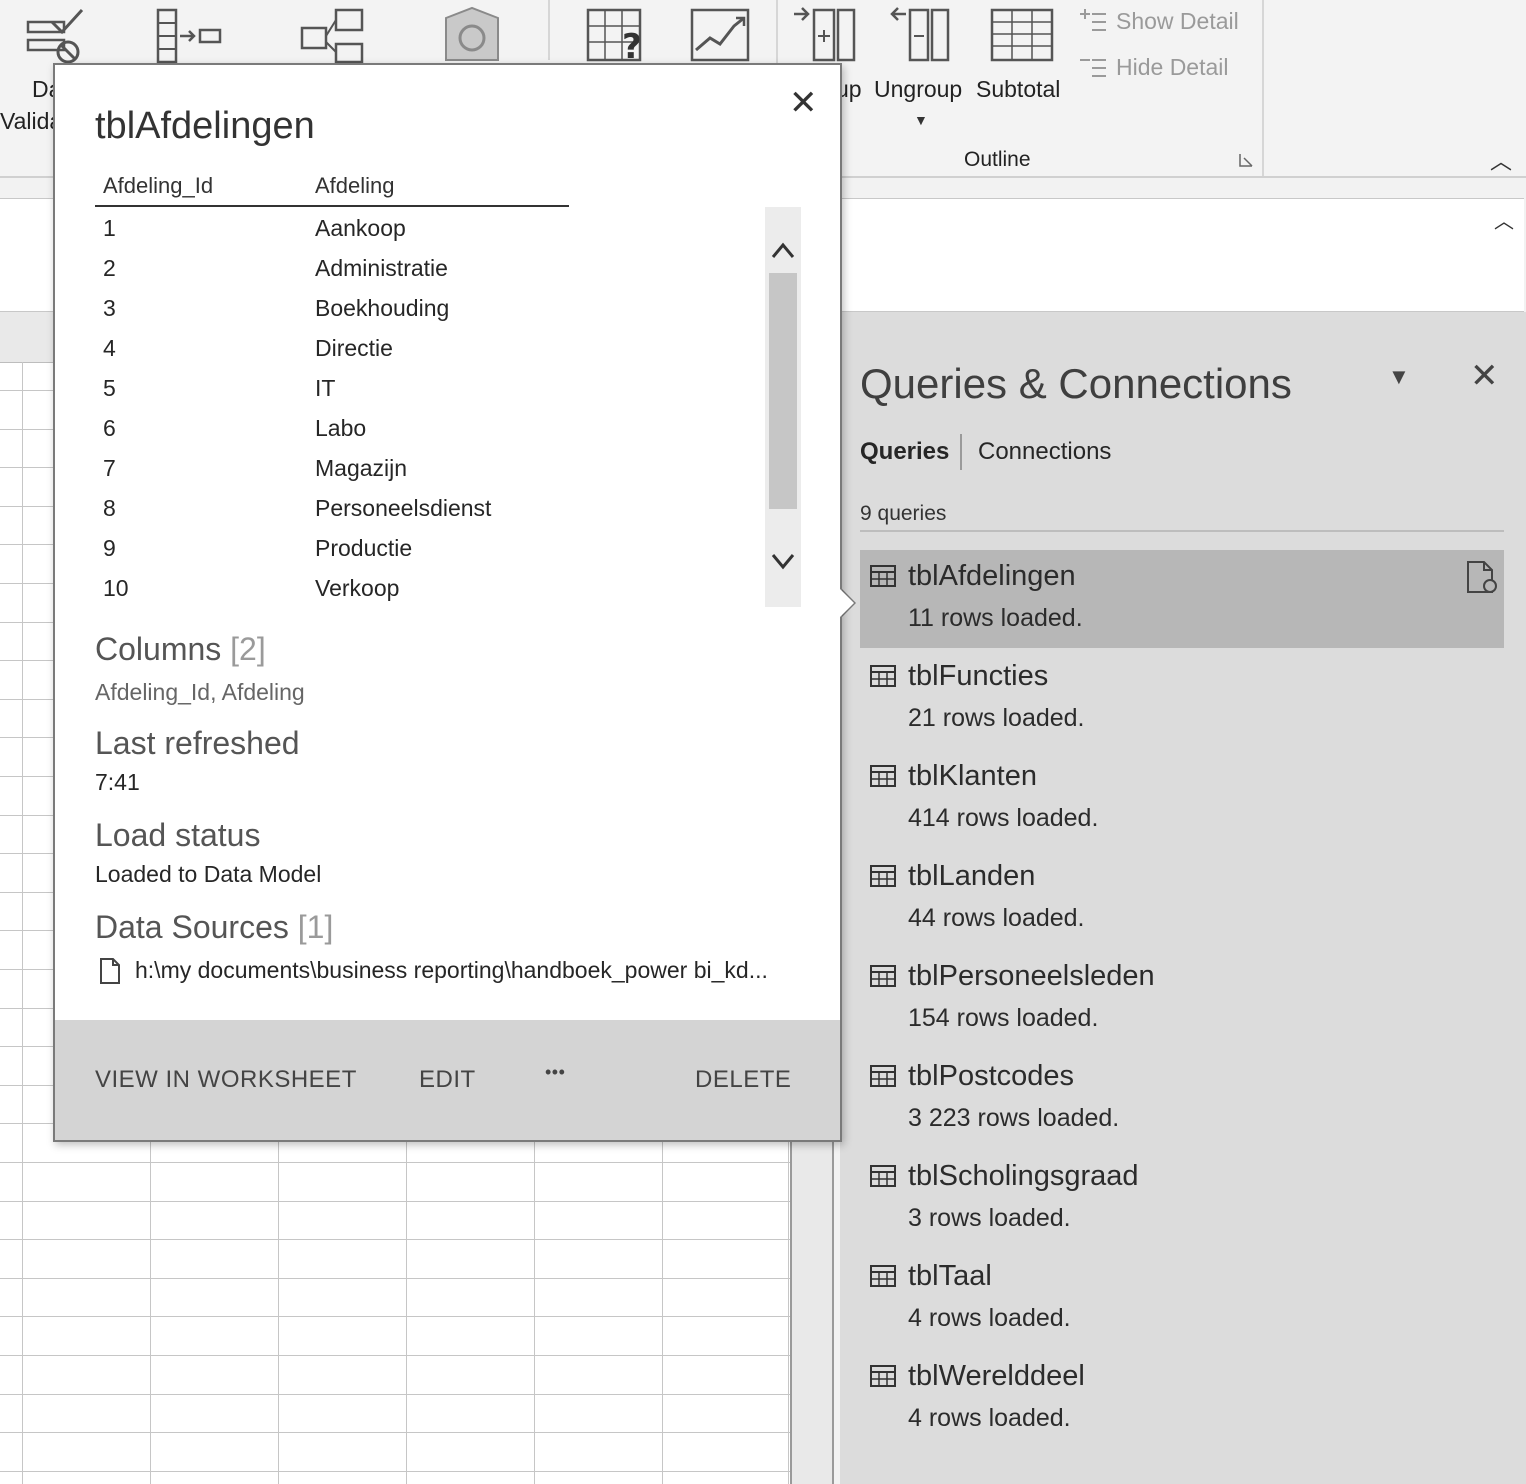  Describe the element at coordinates (1022, 33) in the screenshot. I see `subtotal-icon` at that location.